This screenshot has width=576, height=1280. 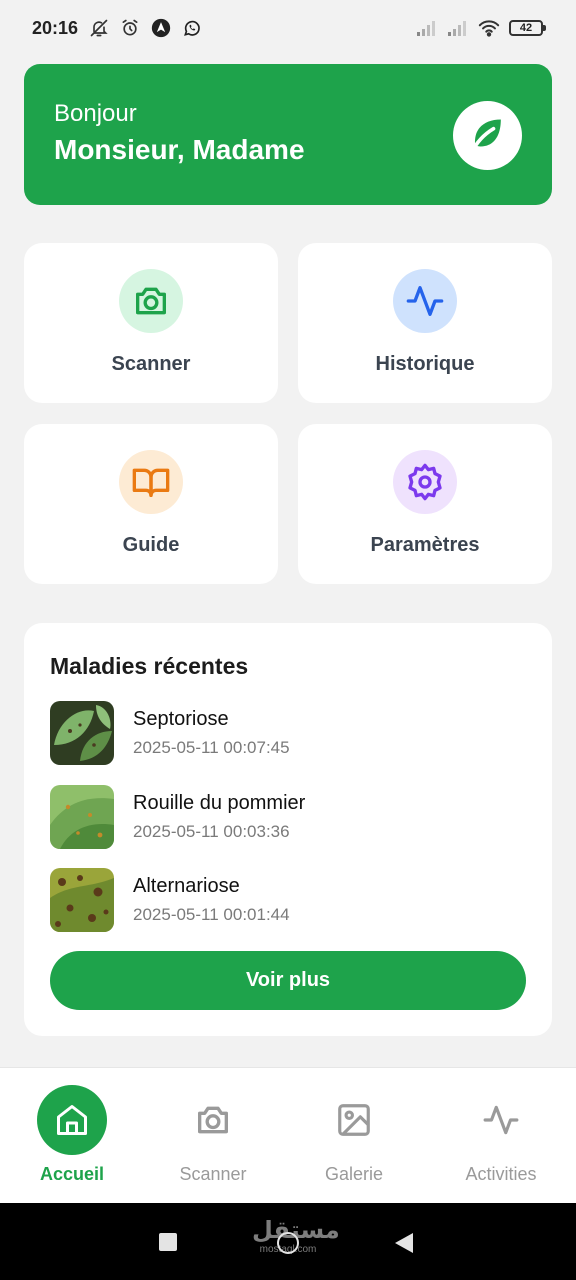 I want to click on recents-button, so click(x=168, y=1242).